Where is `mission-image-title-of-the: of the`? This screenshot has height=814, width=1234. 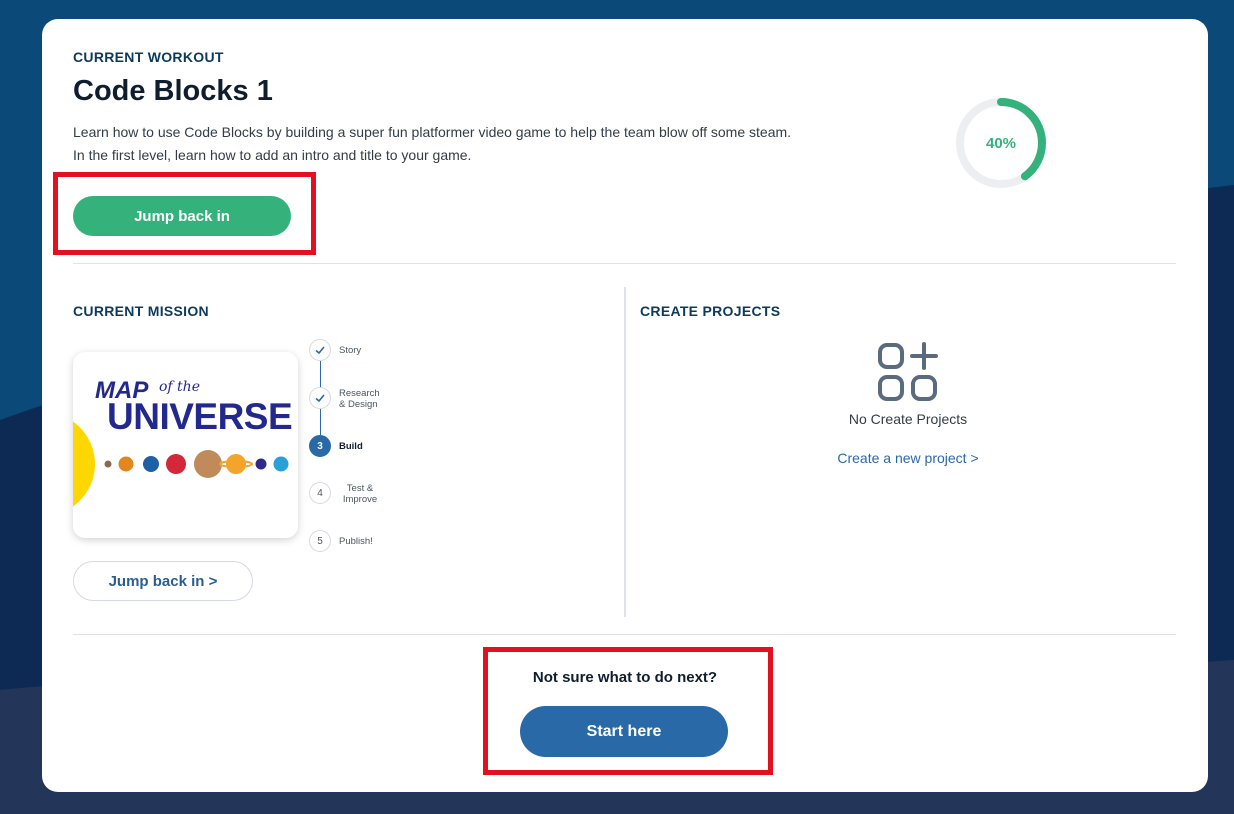
mission-image-title-of-the: of the is located at coordinates (179, 387).